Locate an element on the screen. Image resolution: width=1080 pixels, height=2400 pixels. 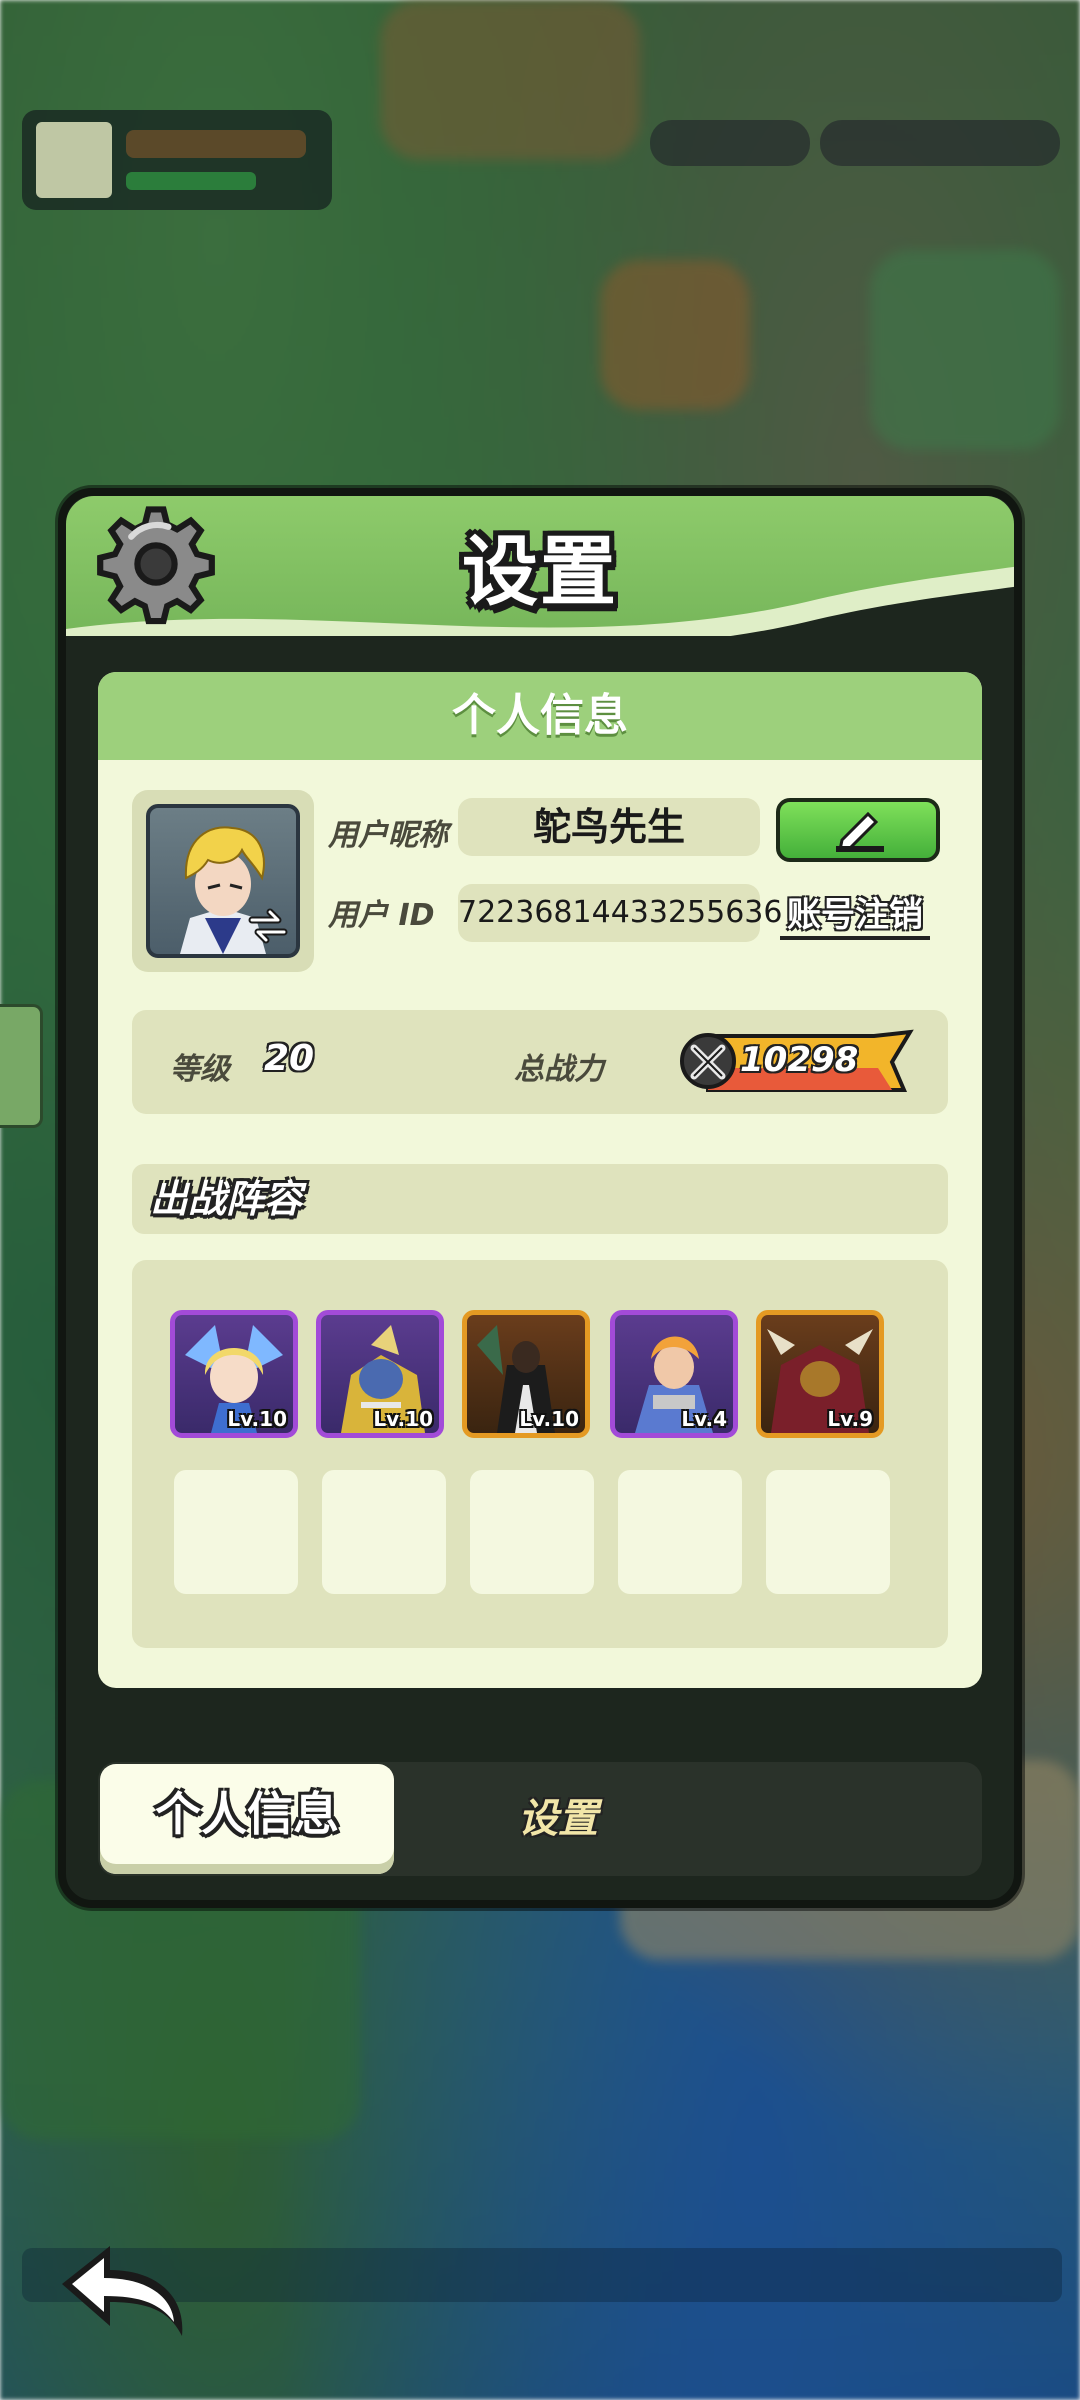
panel-header: 设置 is located at coordinates (540, 566).